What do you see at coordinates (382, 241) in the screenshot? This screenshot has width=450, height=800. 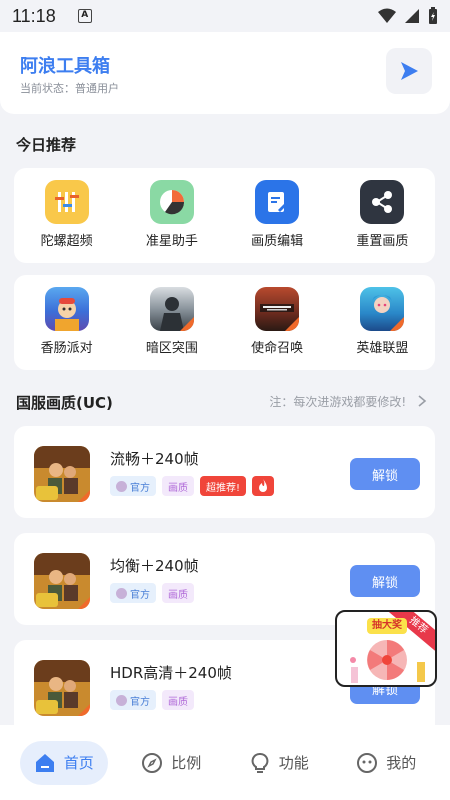 I see `tool-label: 重置画质` at bounding box center [382, 241].